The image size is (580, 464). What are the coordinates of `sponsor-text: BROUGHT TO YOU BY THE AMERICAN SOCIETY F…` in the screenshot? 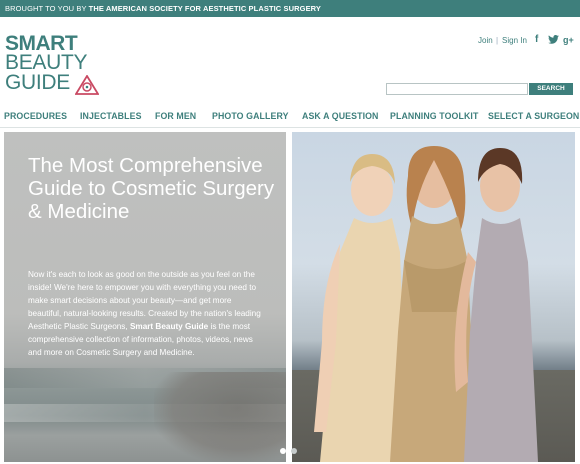 It's located at (163, 8).